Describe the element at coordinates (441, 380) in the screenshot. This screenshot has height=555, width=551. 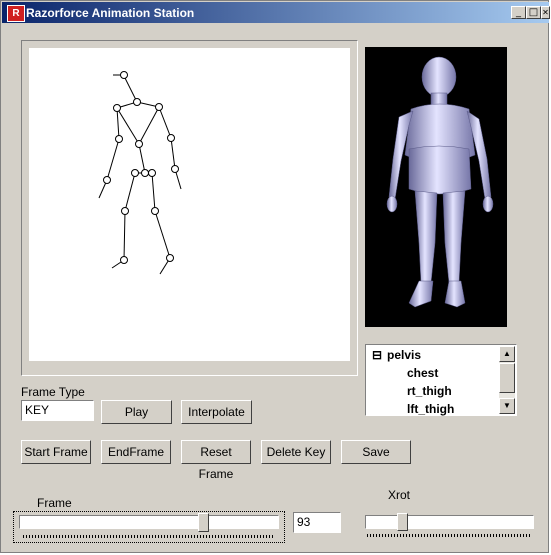
I see `bone-tree-view: ⊟ pelvis chest rt_thigh lft_thigh ▲ ▼` at that location.